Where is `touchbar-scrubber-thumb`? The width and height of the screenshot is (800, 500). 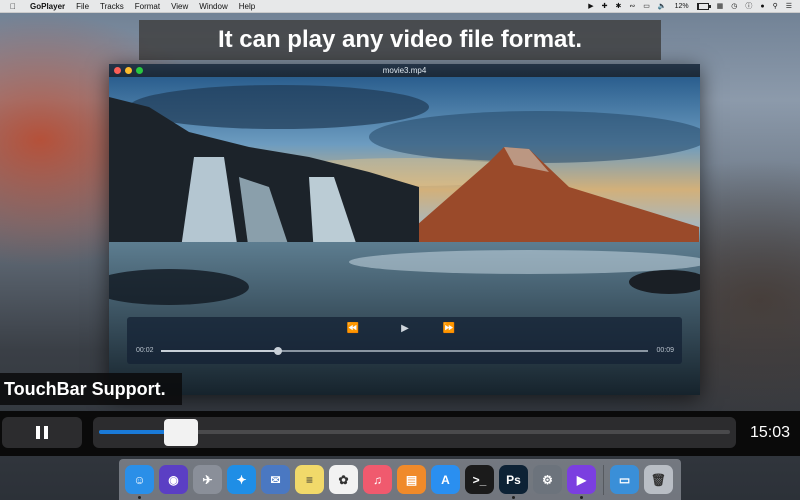 touchbar-scrubber-thumb is located at coordinates (181, 432).